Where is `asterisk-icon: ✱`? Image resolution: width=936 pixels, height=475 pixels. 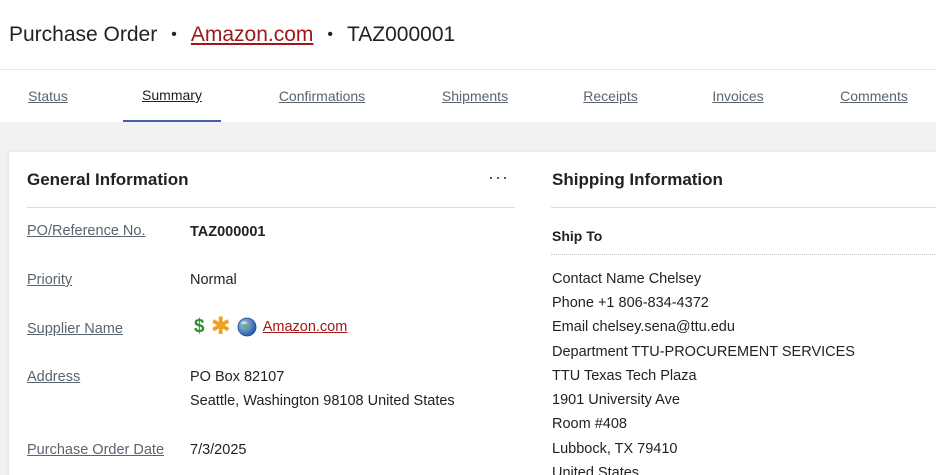 asterisk-icon: ✱ is located at coordinates (220, 326).